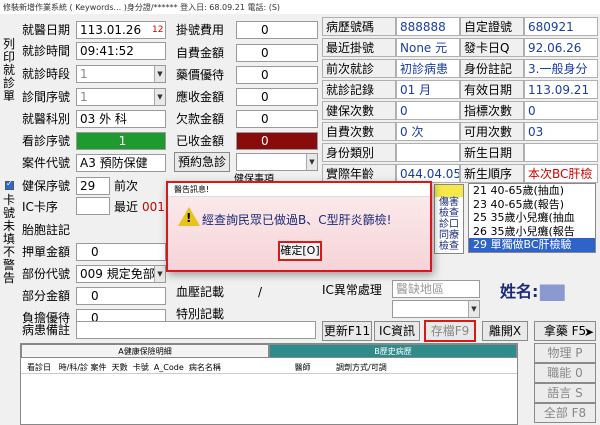  I want to click on info-value: 113.09.21, so click(561, 89).